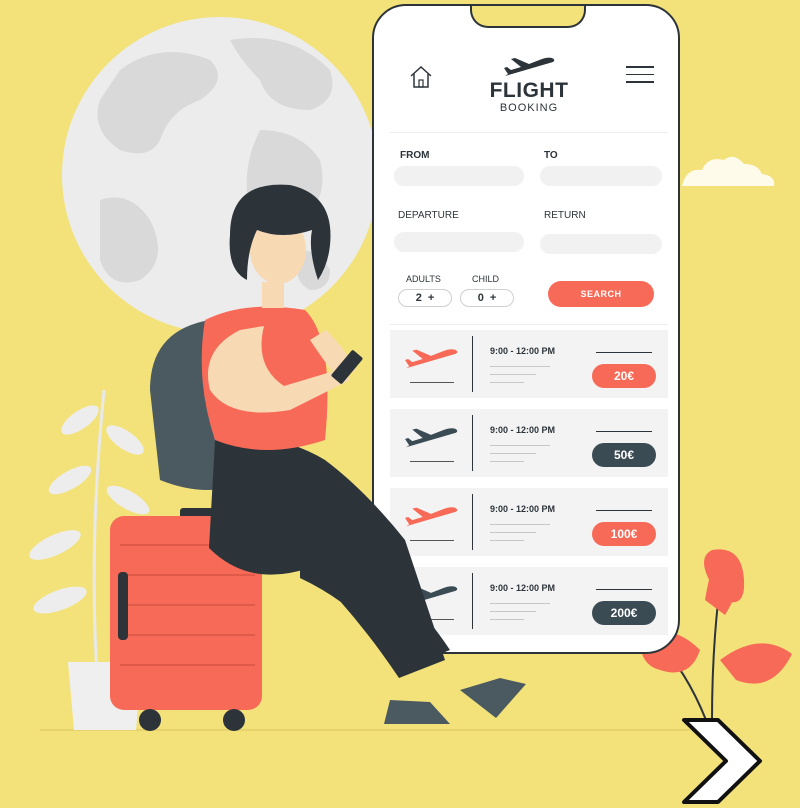  Describe the element at coordinates (528, 17) in the screenshot. I see `phone-notch` at that location.